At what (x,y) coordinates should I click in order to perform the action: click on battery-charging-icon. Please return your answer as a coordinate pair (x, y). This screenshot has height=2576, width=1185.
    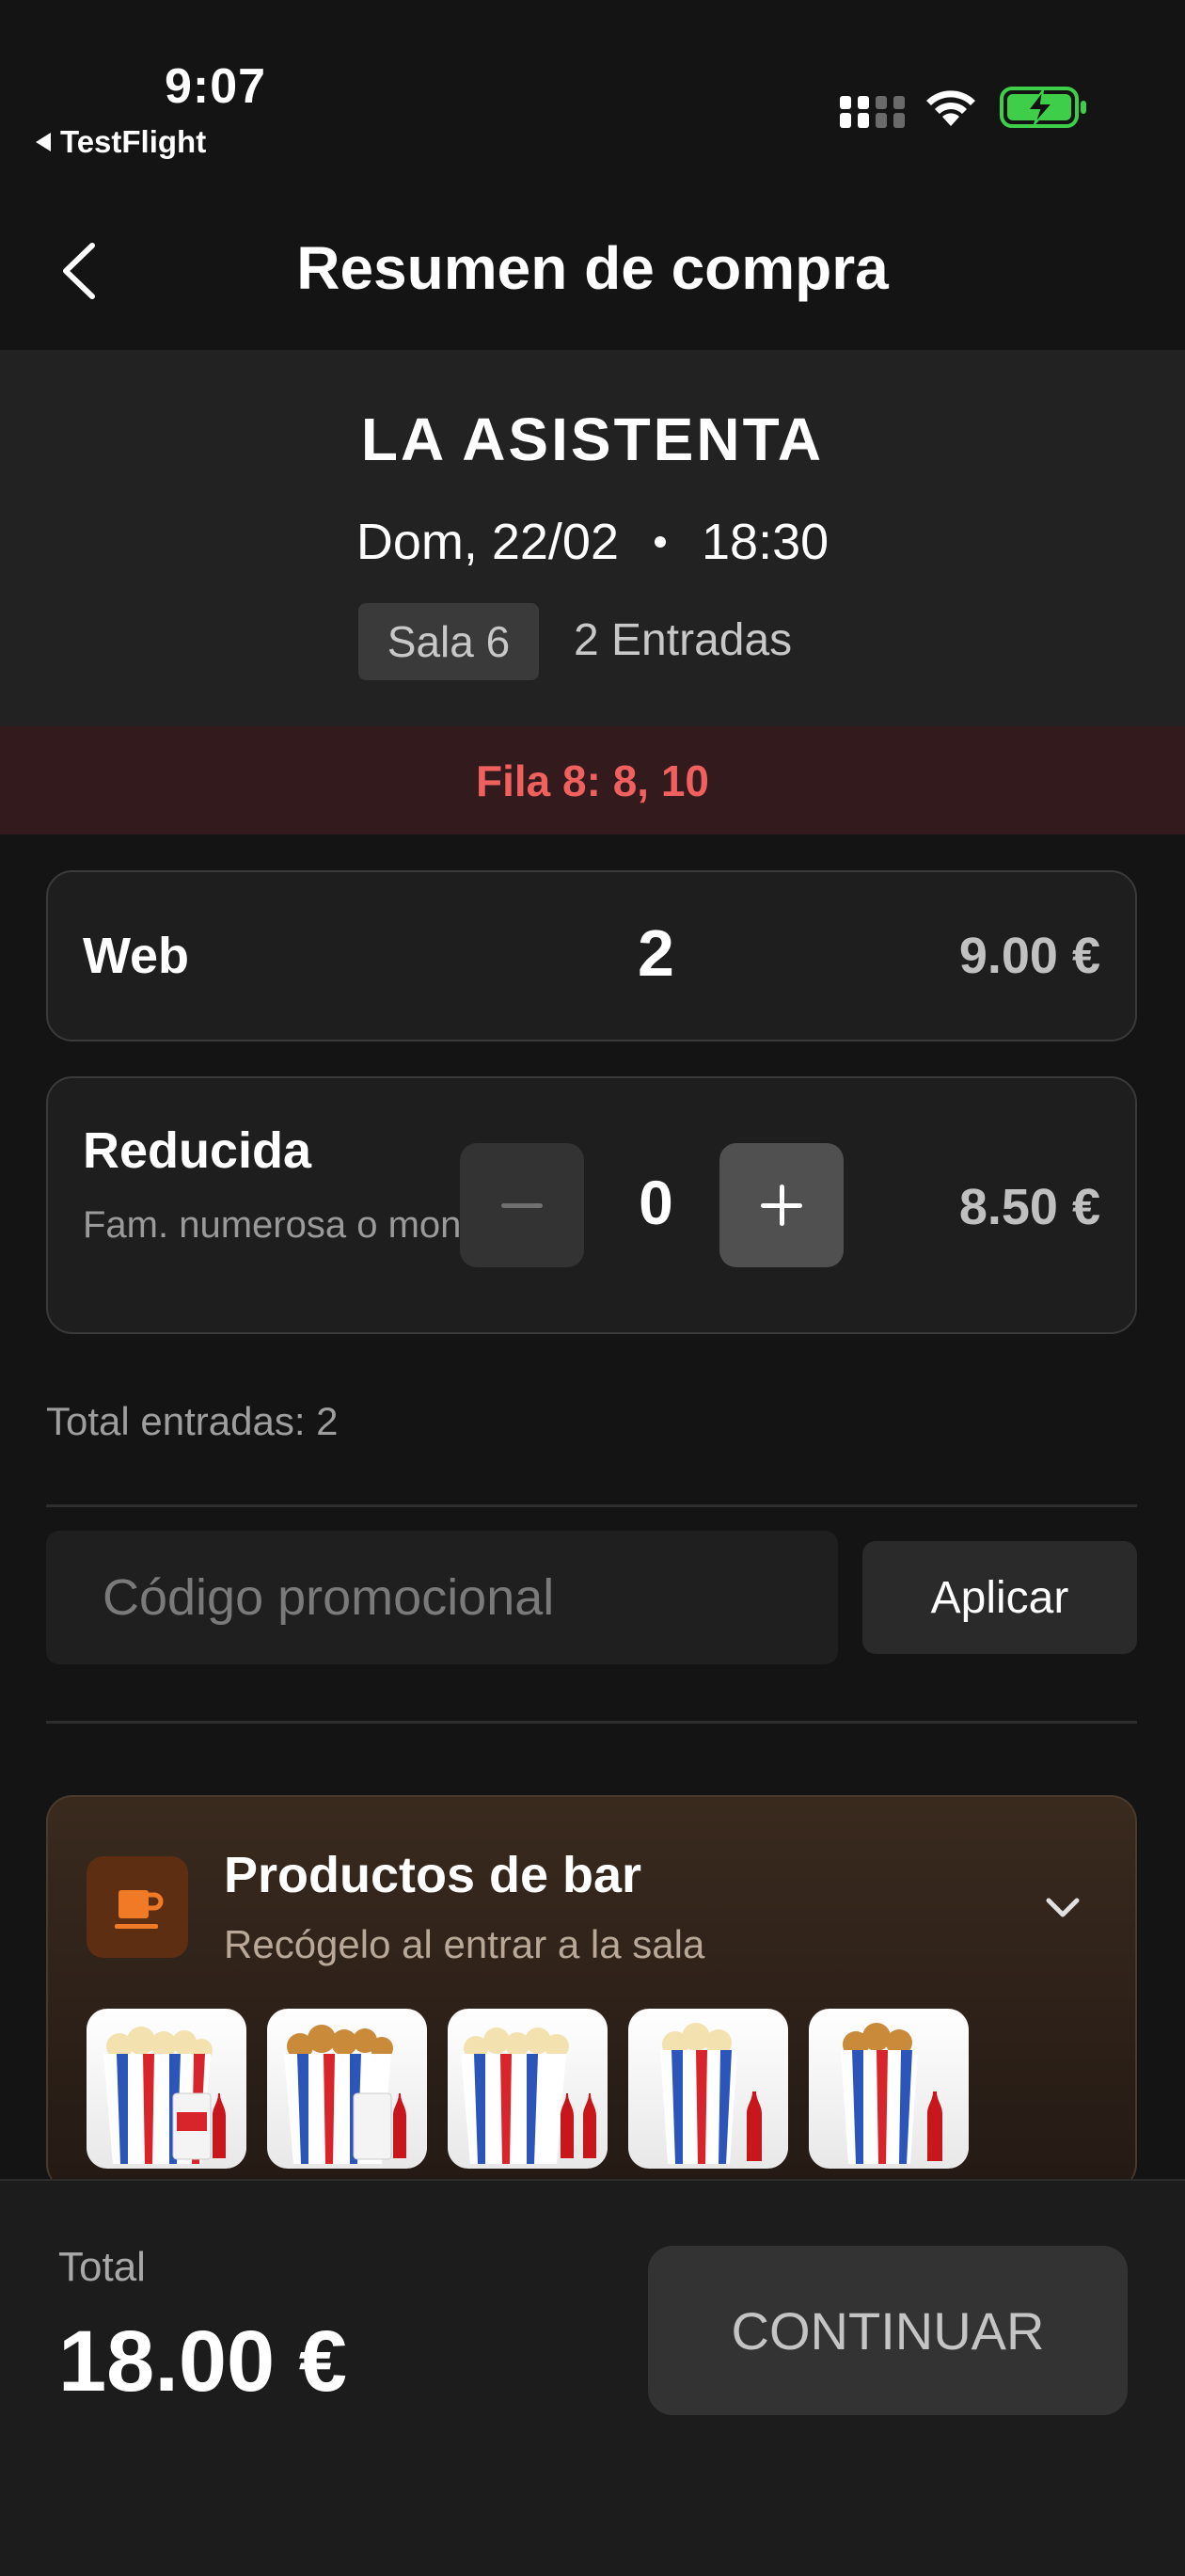
    Looking at the image, I should click on (1043, 108).